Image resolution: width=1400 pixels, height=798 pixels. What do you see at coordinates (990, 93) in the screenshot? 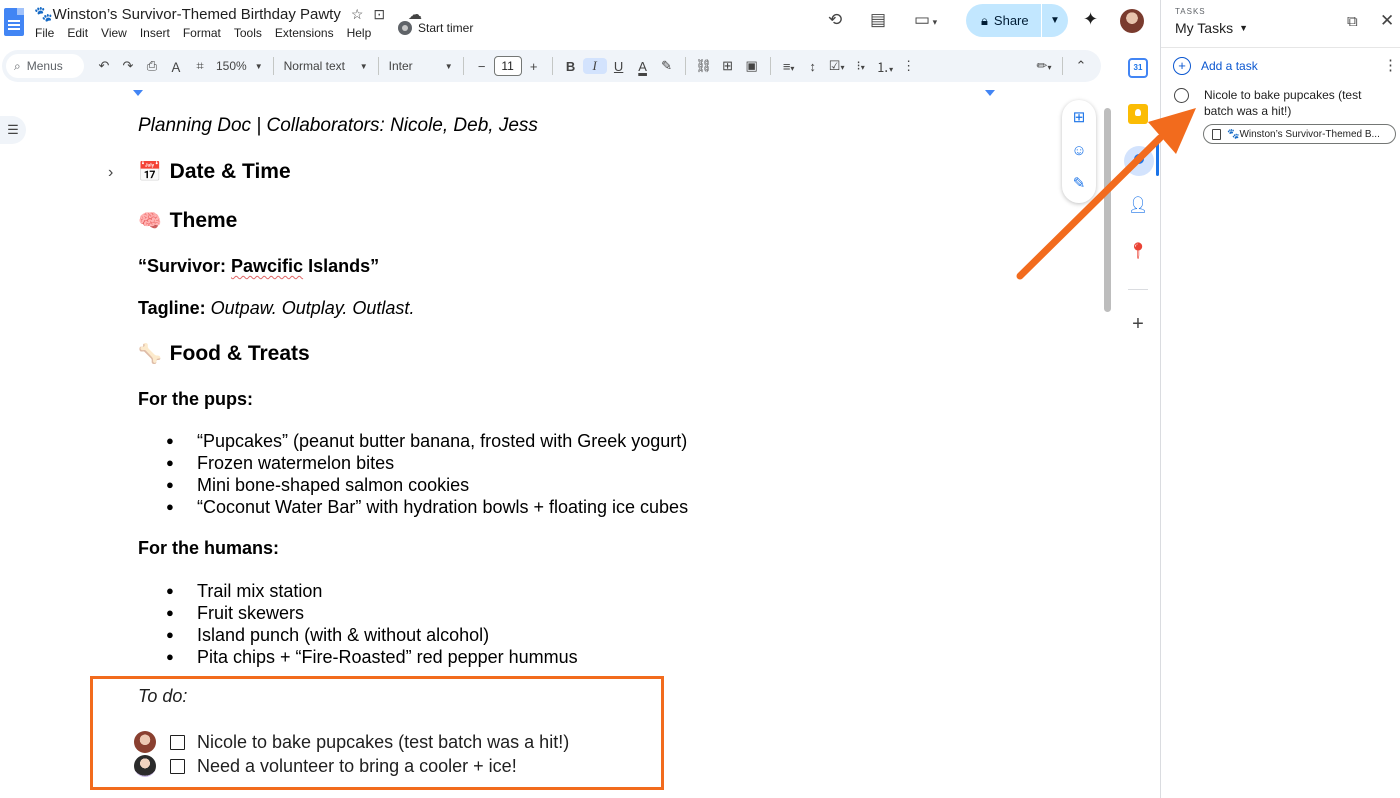
I see `right-indent-marker` at bounding box center [990, 93].